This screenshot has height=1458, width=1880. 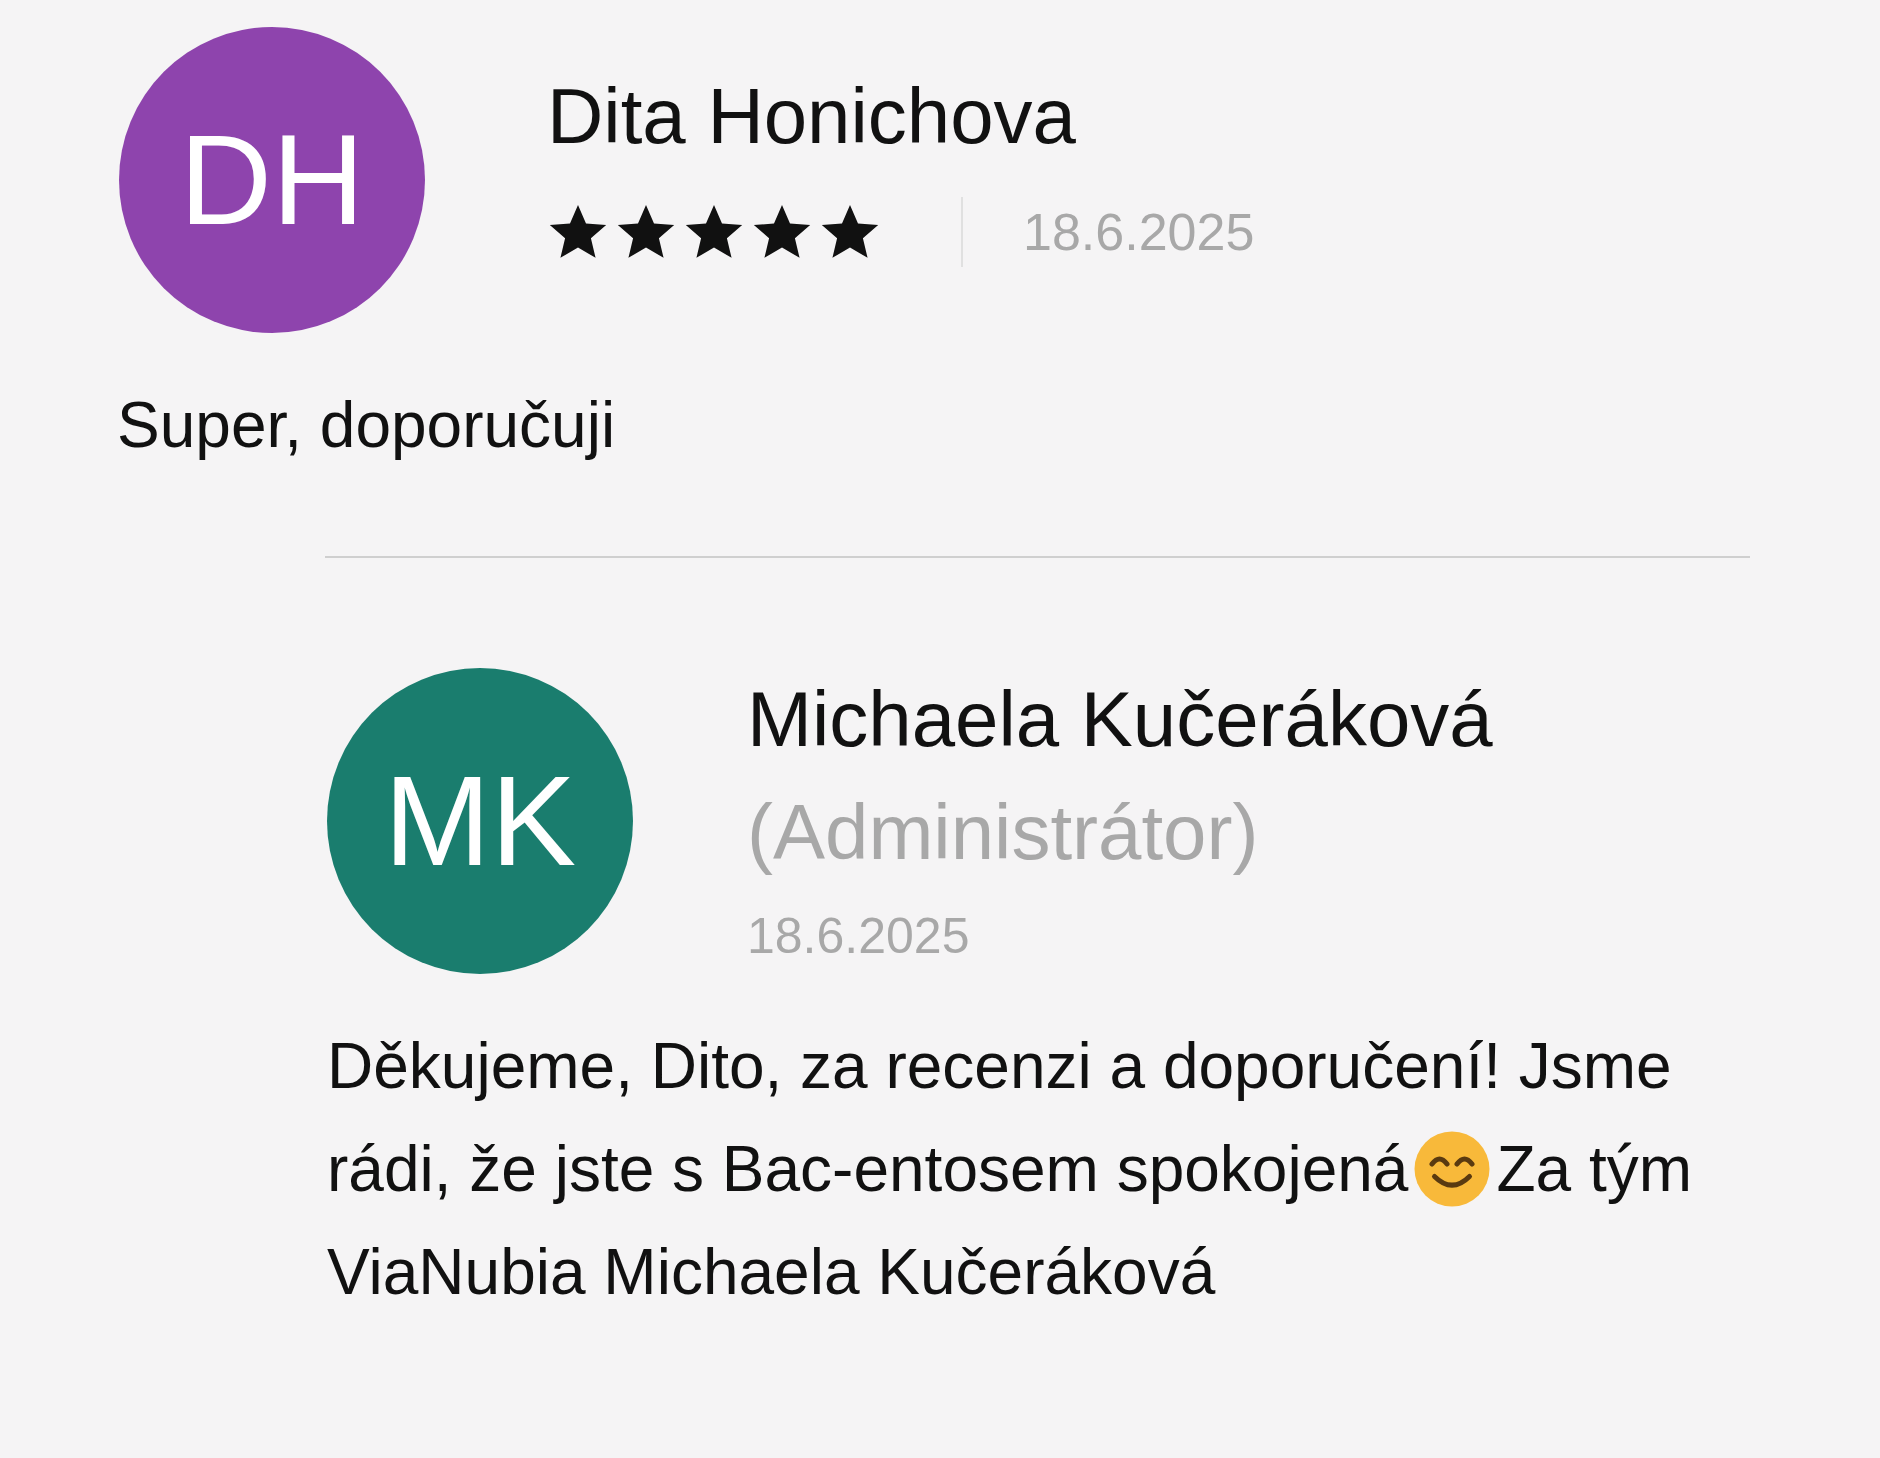 What do you see at coordinates (480, 821) in the screenshot?
I see `avatar: MK` at bounding box center [480, 821].